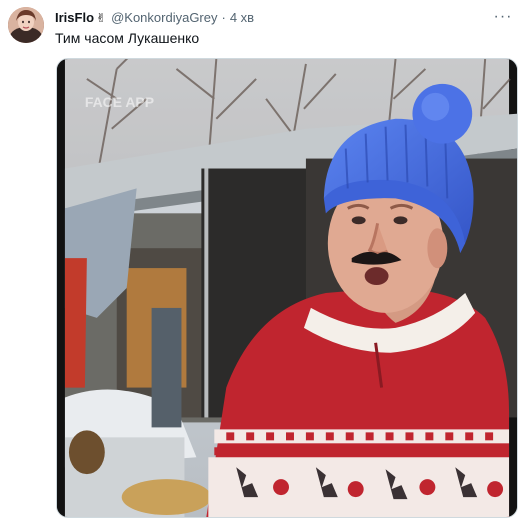 Image resolution: width=521 pixels, height=525 pixels. What do you see at coordinates (119, 102) in the screenshot?
I see `watermark-text: FACE APP` at bounding box center [119, 102].